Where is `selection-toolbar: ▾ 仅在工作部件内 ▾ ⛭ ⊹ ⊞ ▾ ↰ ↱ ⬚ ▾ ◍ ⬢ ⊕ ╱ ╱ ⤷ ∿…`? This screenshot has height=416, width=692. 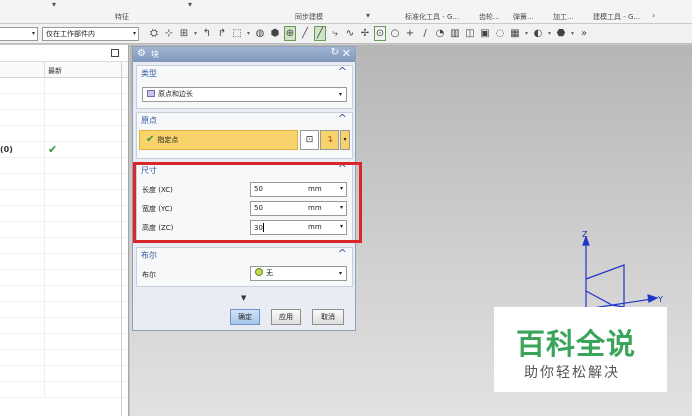 selection-toolbar: ▾ 仅在工作部件内 ▾ ⛭ ⊹ ⊞ ▾ ↰ ↱ ⬚ ▾ ◍ ⬢ ⊕ ╱ ╱ ⤷ ∿… is located at coordinates (346, 34).